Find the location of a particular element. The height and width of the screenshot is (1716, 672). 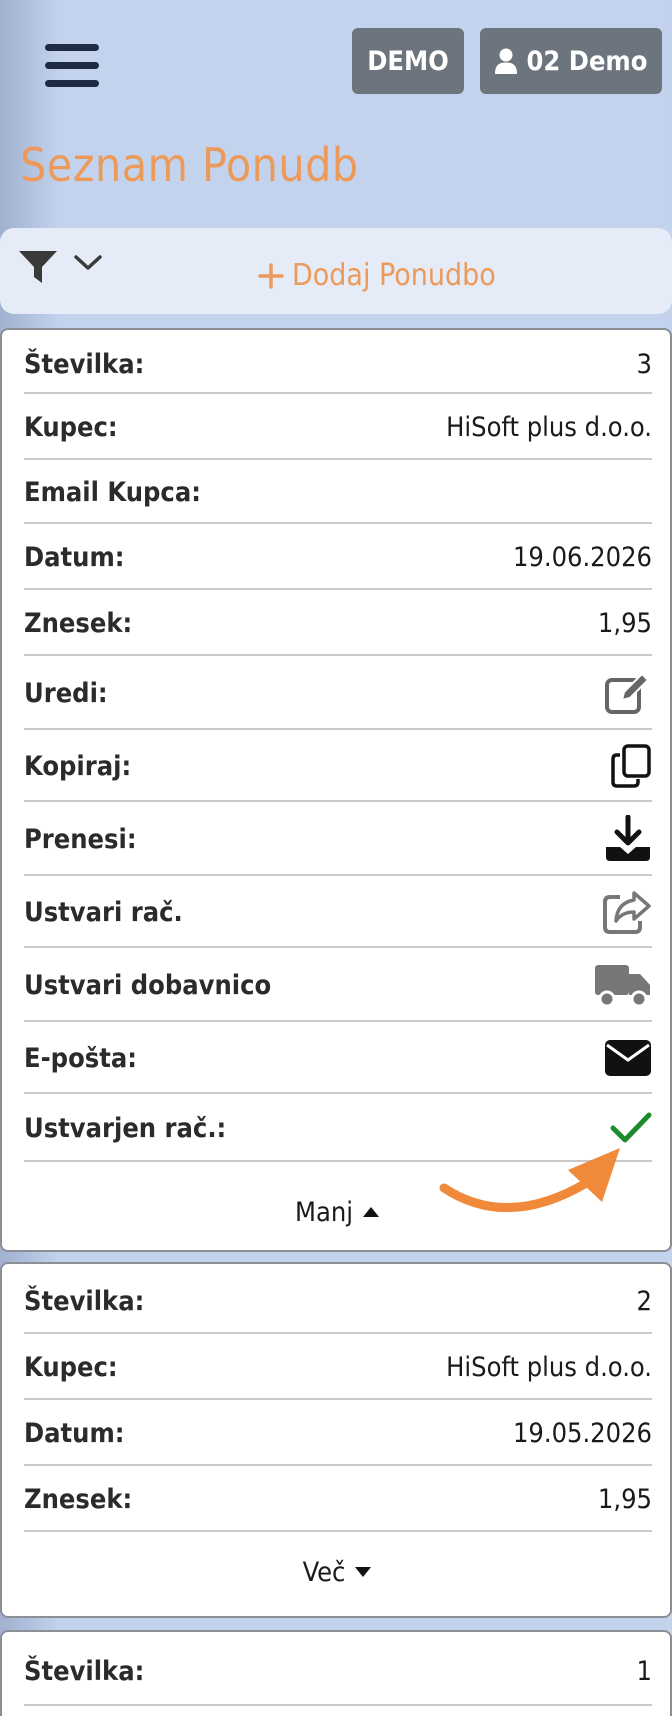

row-ustvari-rac: Ustvari rač. is located at coordinates (338, 913).